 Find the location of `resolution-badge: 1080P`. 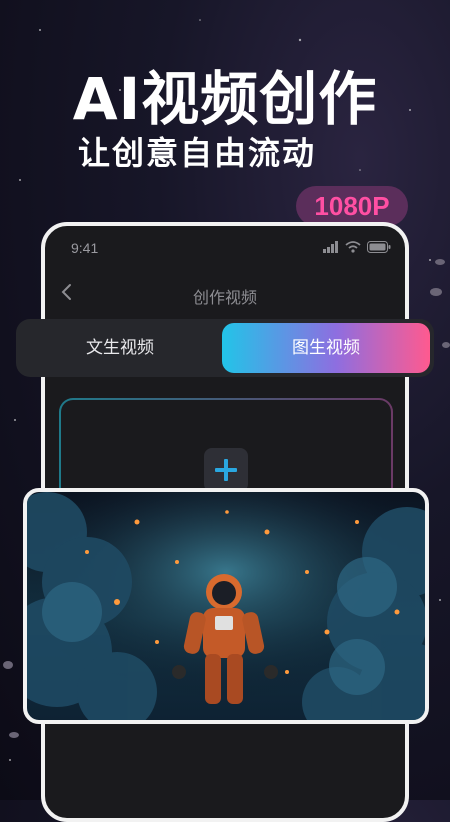

resolution-badge: 1080P is located at coordinates (352, 206).